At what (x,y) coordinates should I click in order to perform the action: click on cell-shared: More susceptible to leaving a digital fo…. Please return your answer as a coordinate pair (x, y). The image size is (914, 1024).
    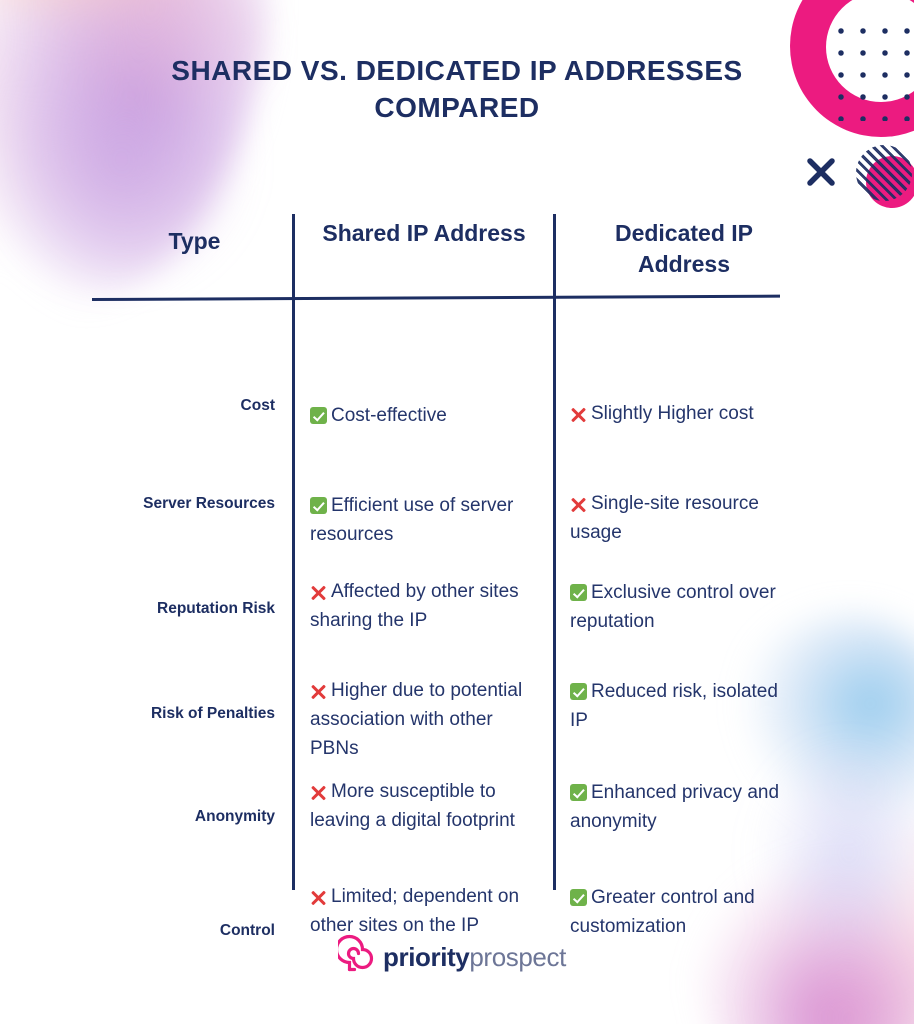
    Looking at the image, I should click on (426, 807).